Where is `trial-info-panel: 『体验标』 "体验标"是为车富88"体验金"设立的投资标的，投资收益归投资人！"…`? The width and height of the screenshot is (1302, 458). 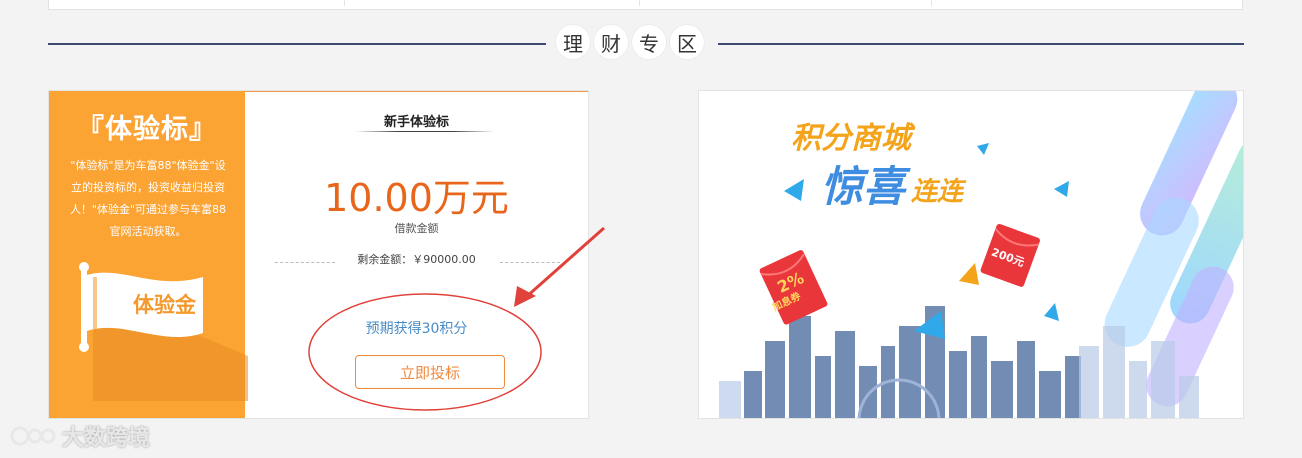 trial-info-panel: 『体验标』 "体验标"是为车富88"体验金"设立的投资标的，投资收益归投资人！"… is located at coordinates (148, 254).